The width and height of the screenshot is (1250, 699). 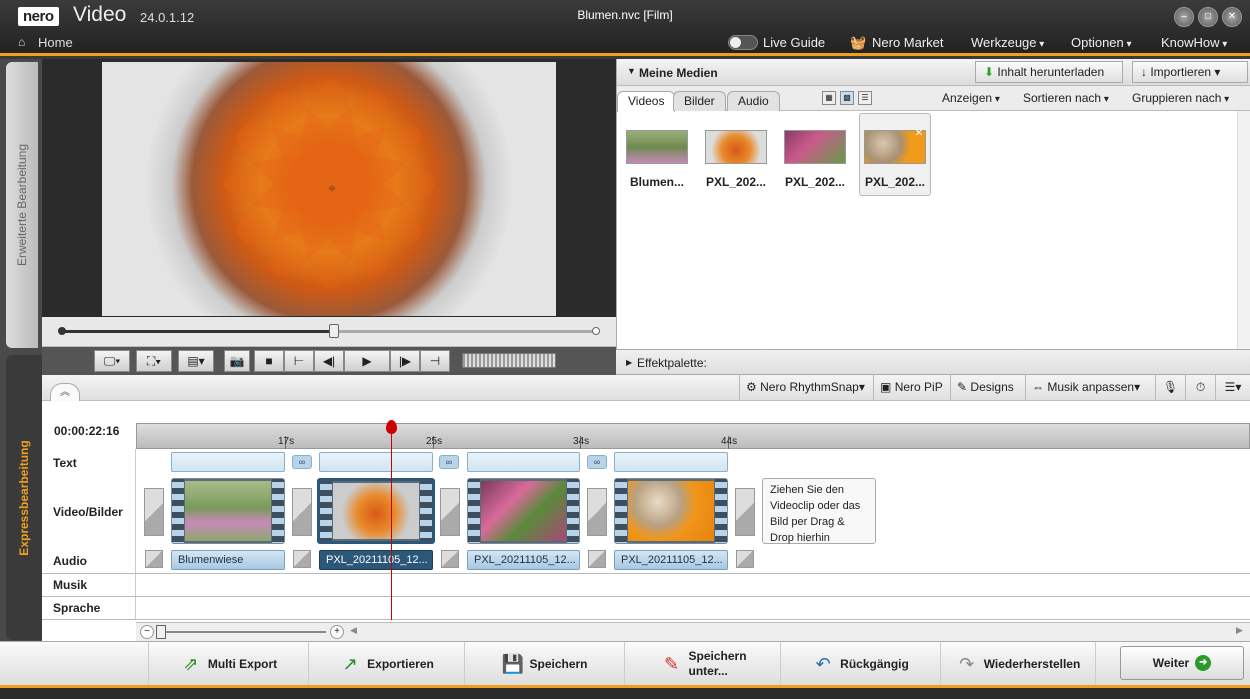 I want to click on menu-werkzeuge: Werkzeuge, so click(x=1007, y=42).